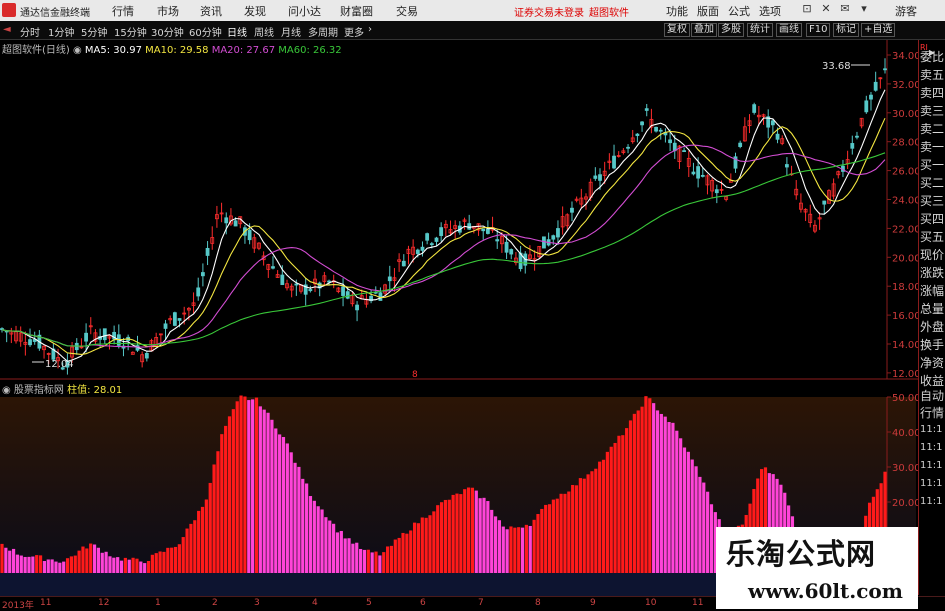  What do you see at coordinates (906, 229) in the screenshot?
I see `price-axis-label: 22.00` at bounding box center [906, 229].